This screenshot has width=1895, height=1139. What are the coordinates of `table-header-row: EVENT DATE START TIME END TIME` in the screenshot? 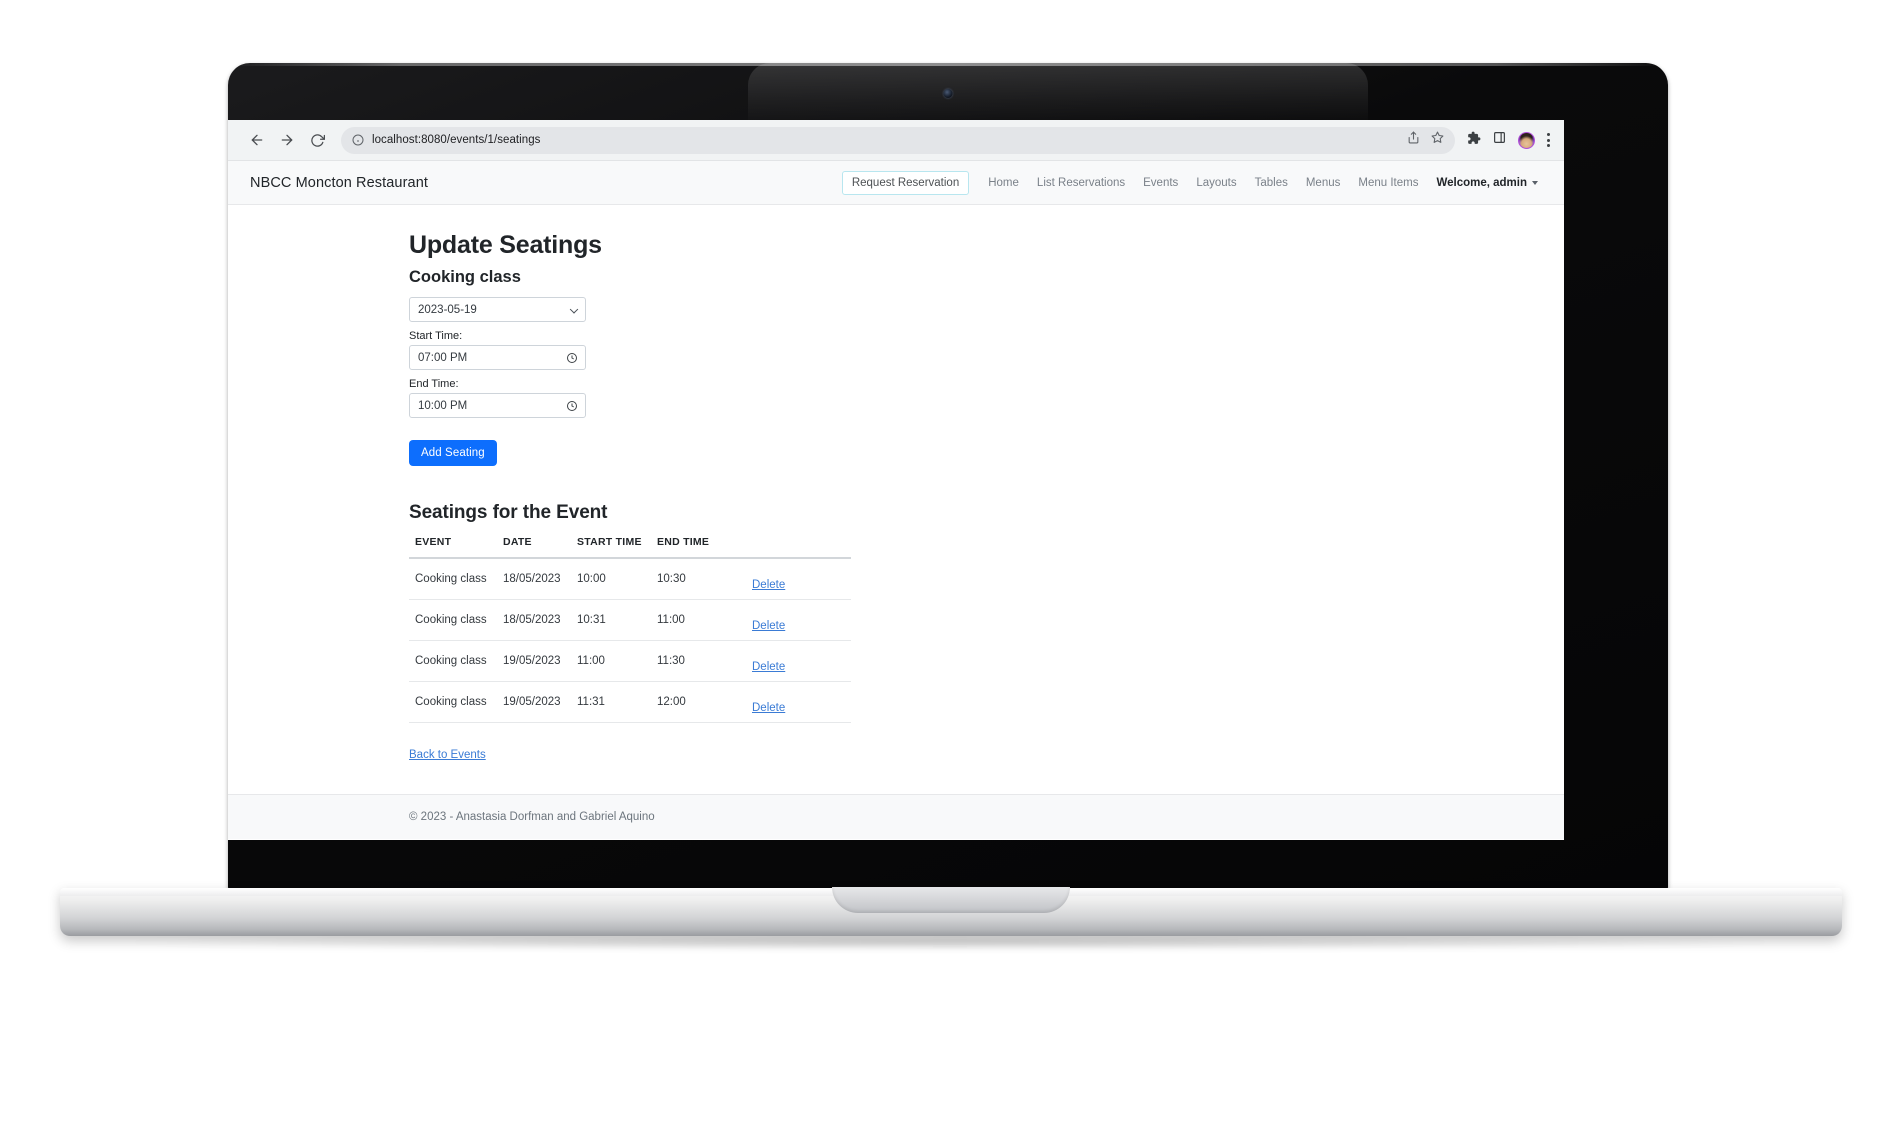 It's located at (630, 547).